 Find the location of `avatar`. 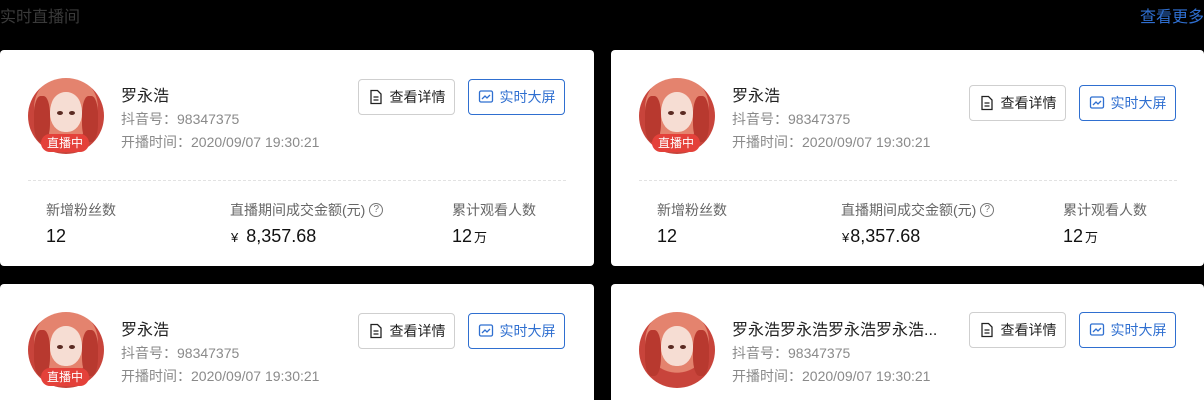

avatar is located at coordinates (677, 350).